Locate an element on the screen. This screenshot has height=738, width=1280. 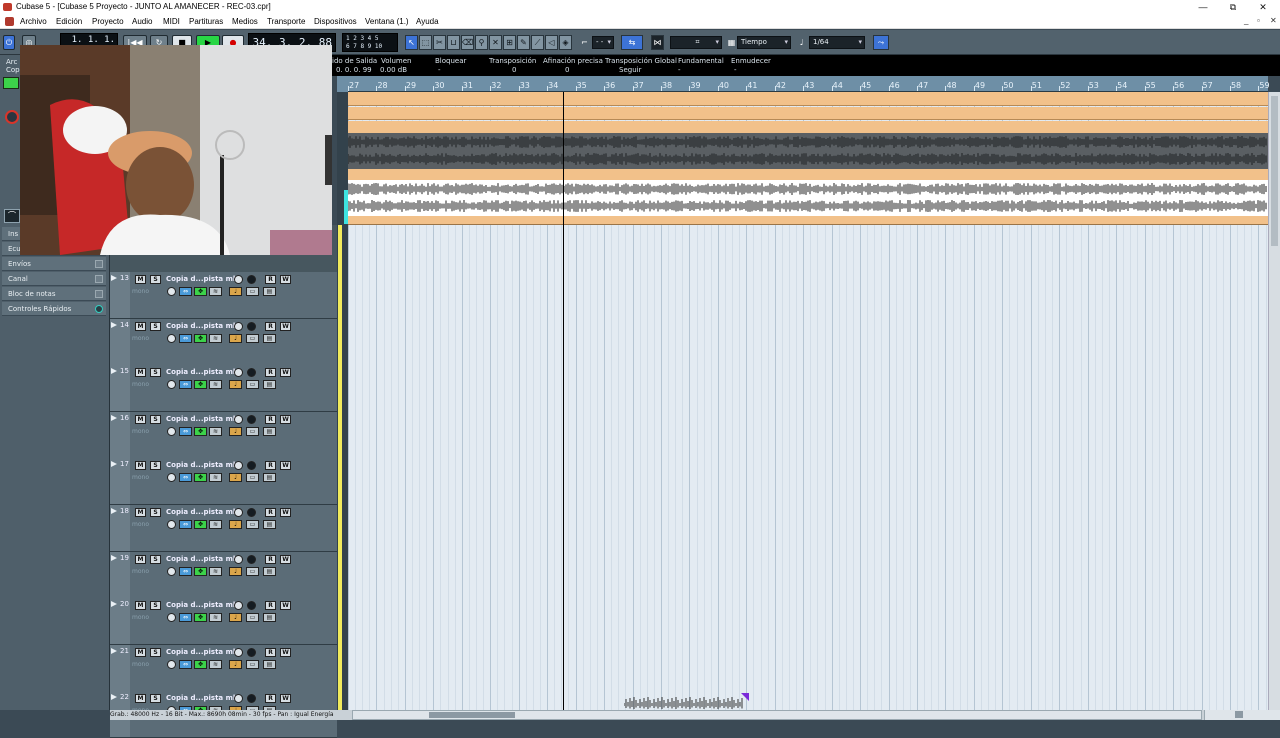
grid-type-dropdown: ⌗ is located at coordinates (696, 42).